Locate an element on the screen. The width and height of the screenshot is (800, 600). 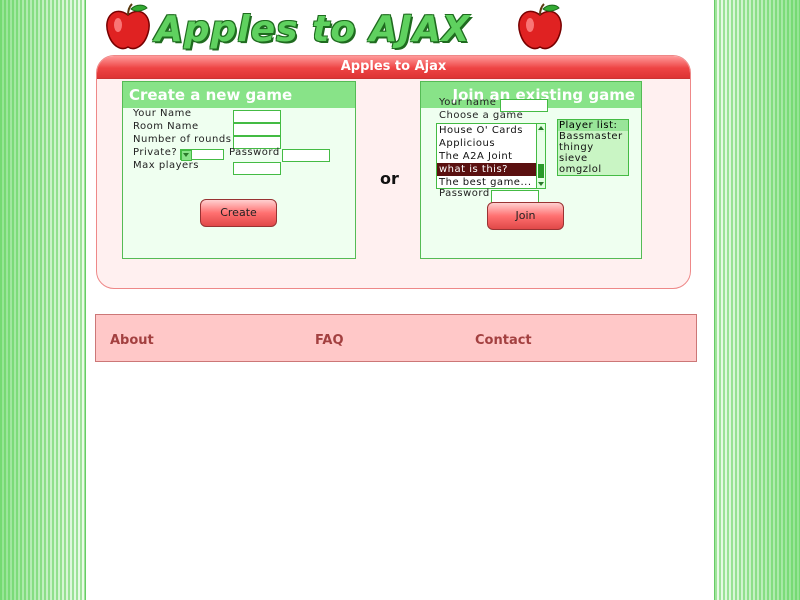
max-players-label: Max players is located at coordinates (166, 165).